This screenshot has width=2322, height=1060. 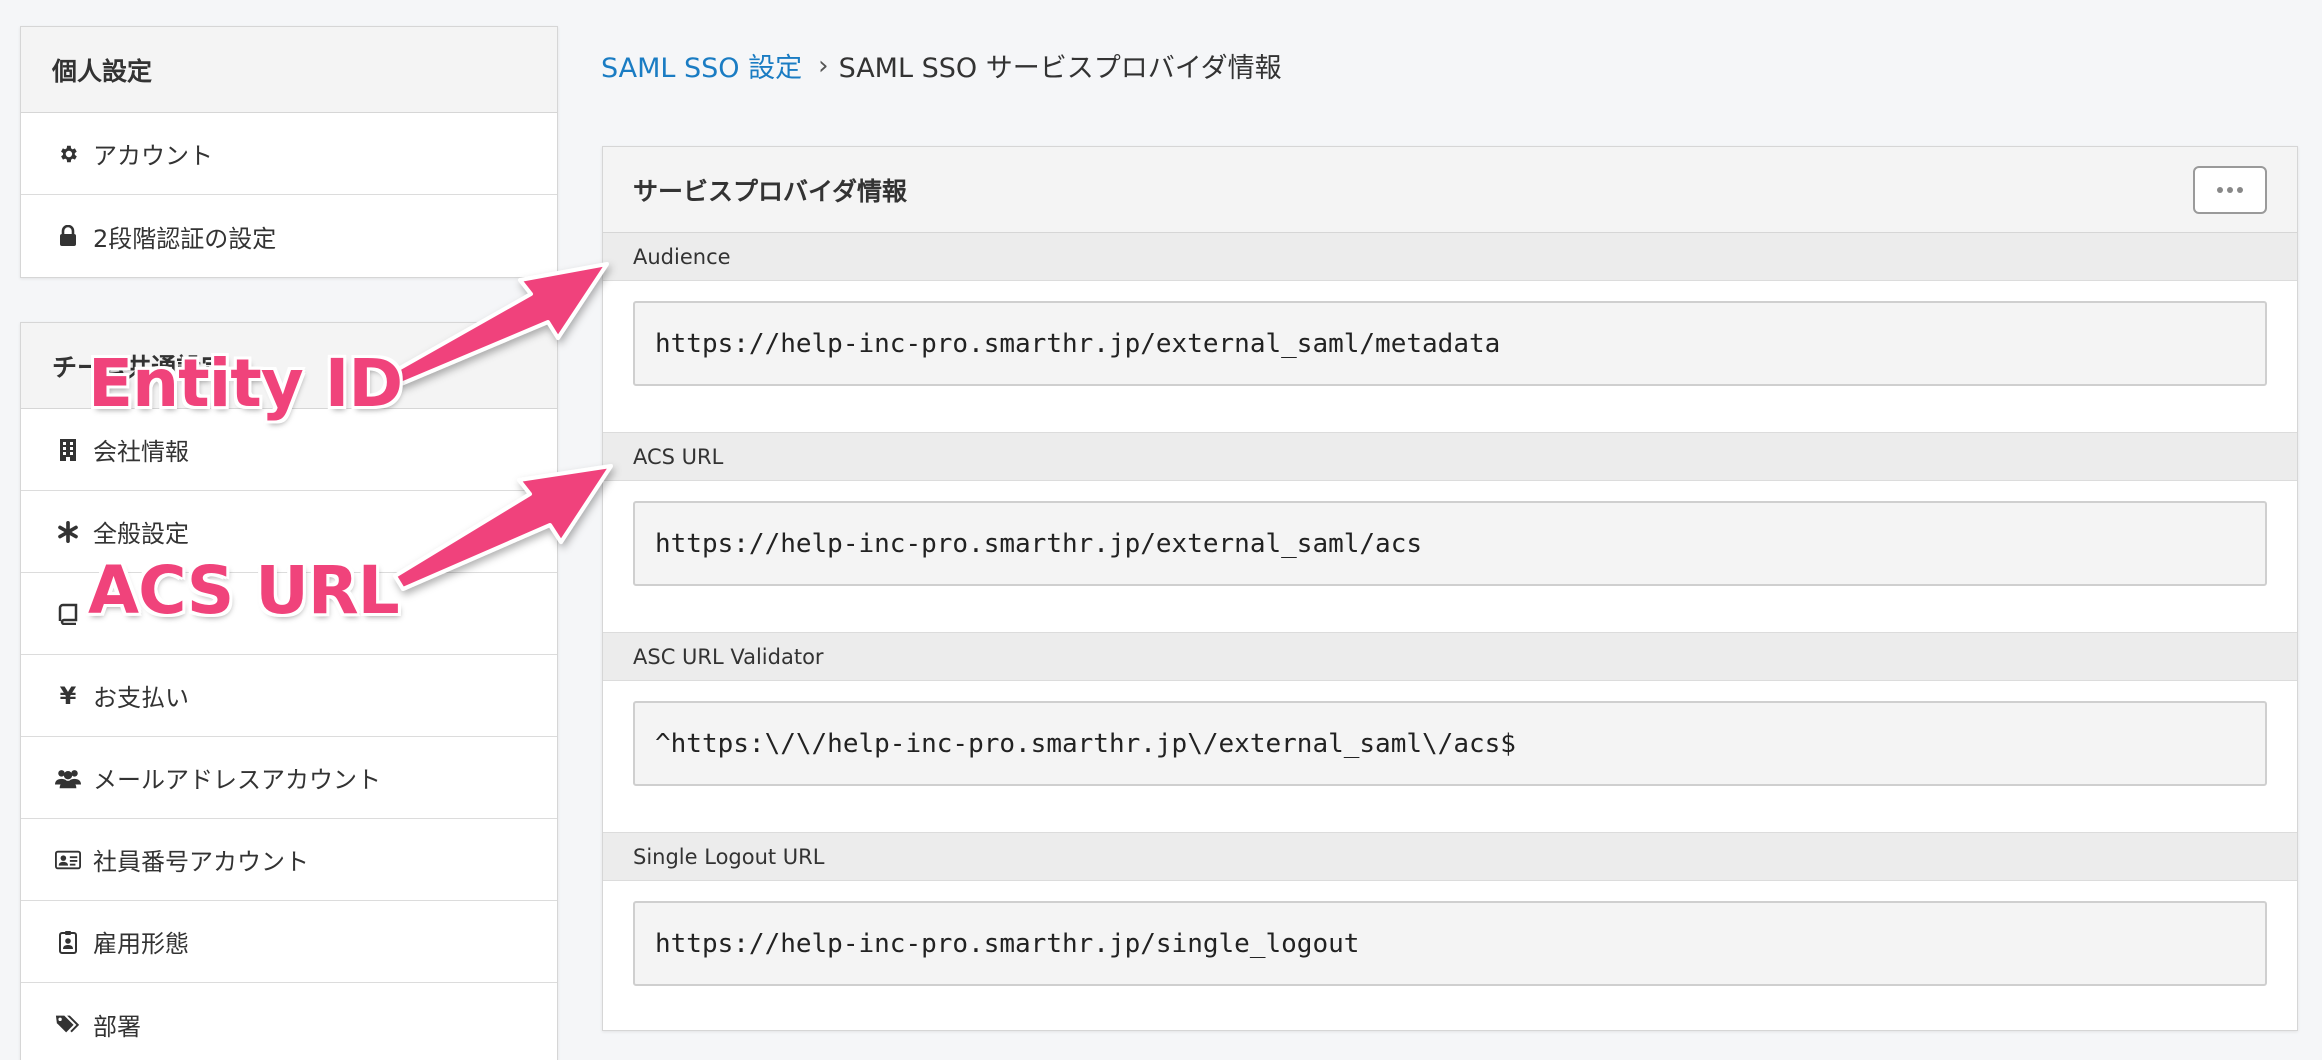 I want to click on more-options-button, so click(x=2230, y=189).